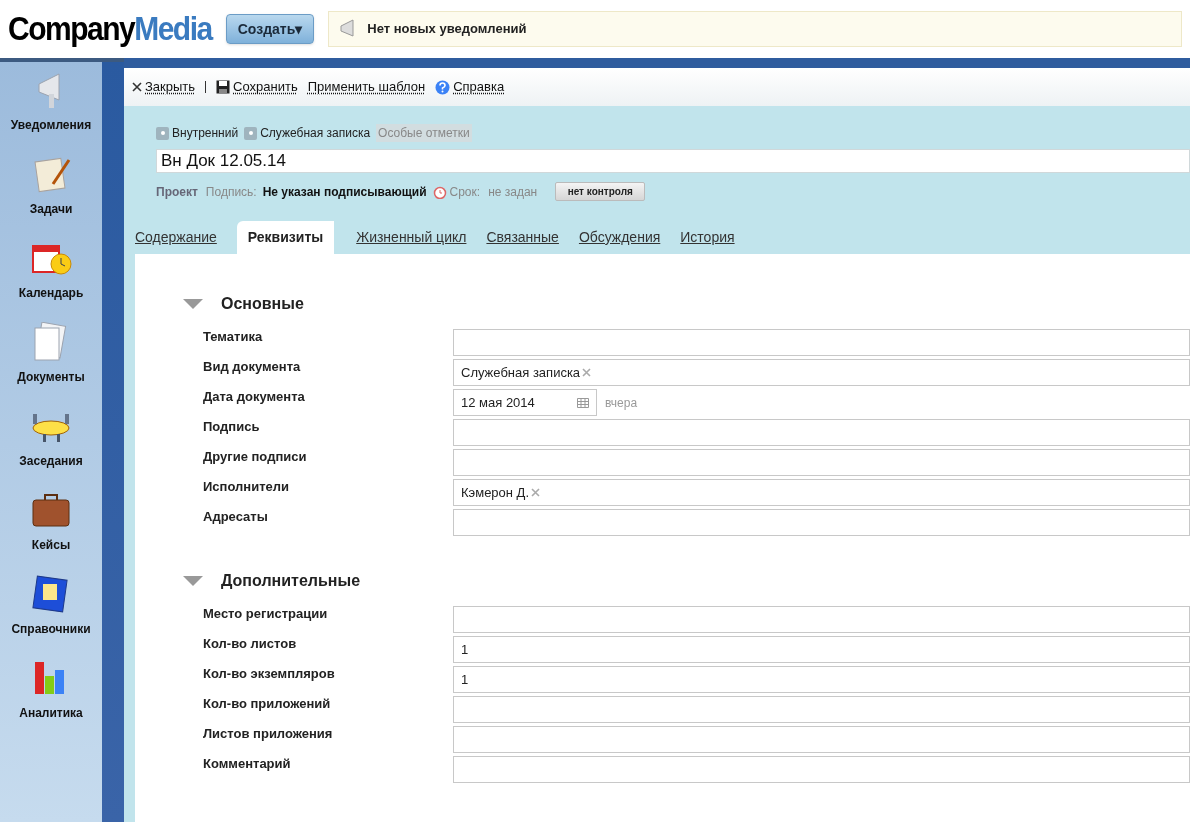 This screenshot has height=822, width=1190. What do you see at coordinates (621, 403) in the screenshot?
I see `date-hint: вчера` at bounding box center [621, 403].